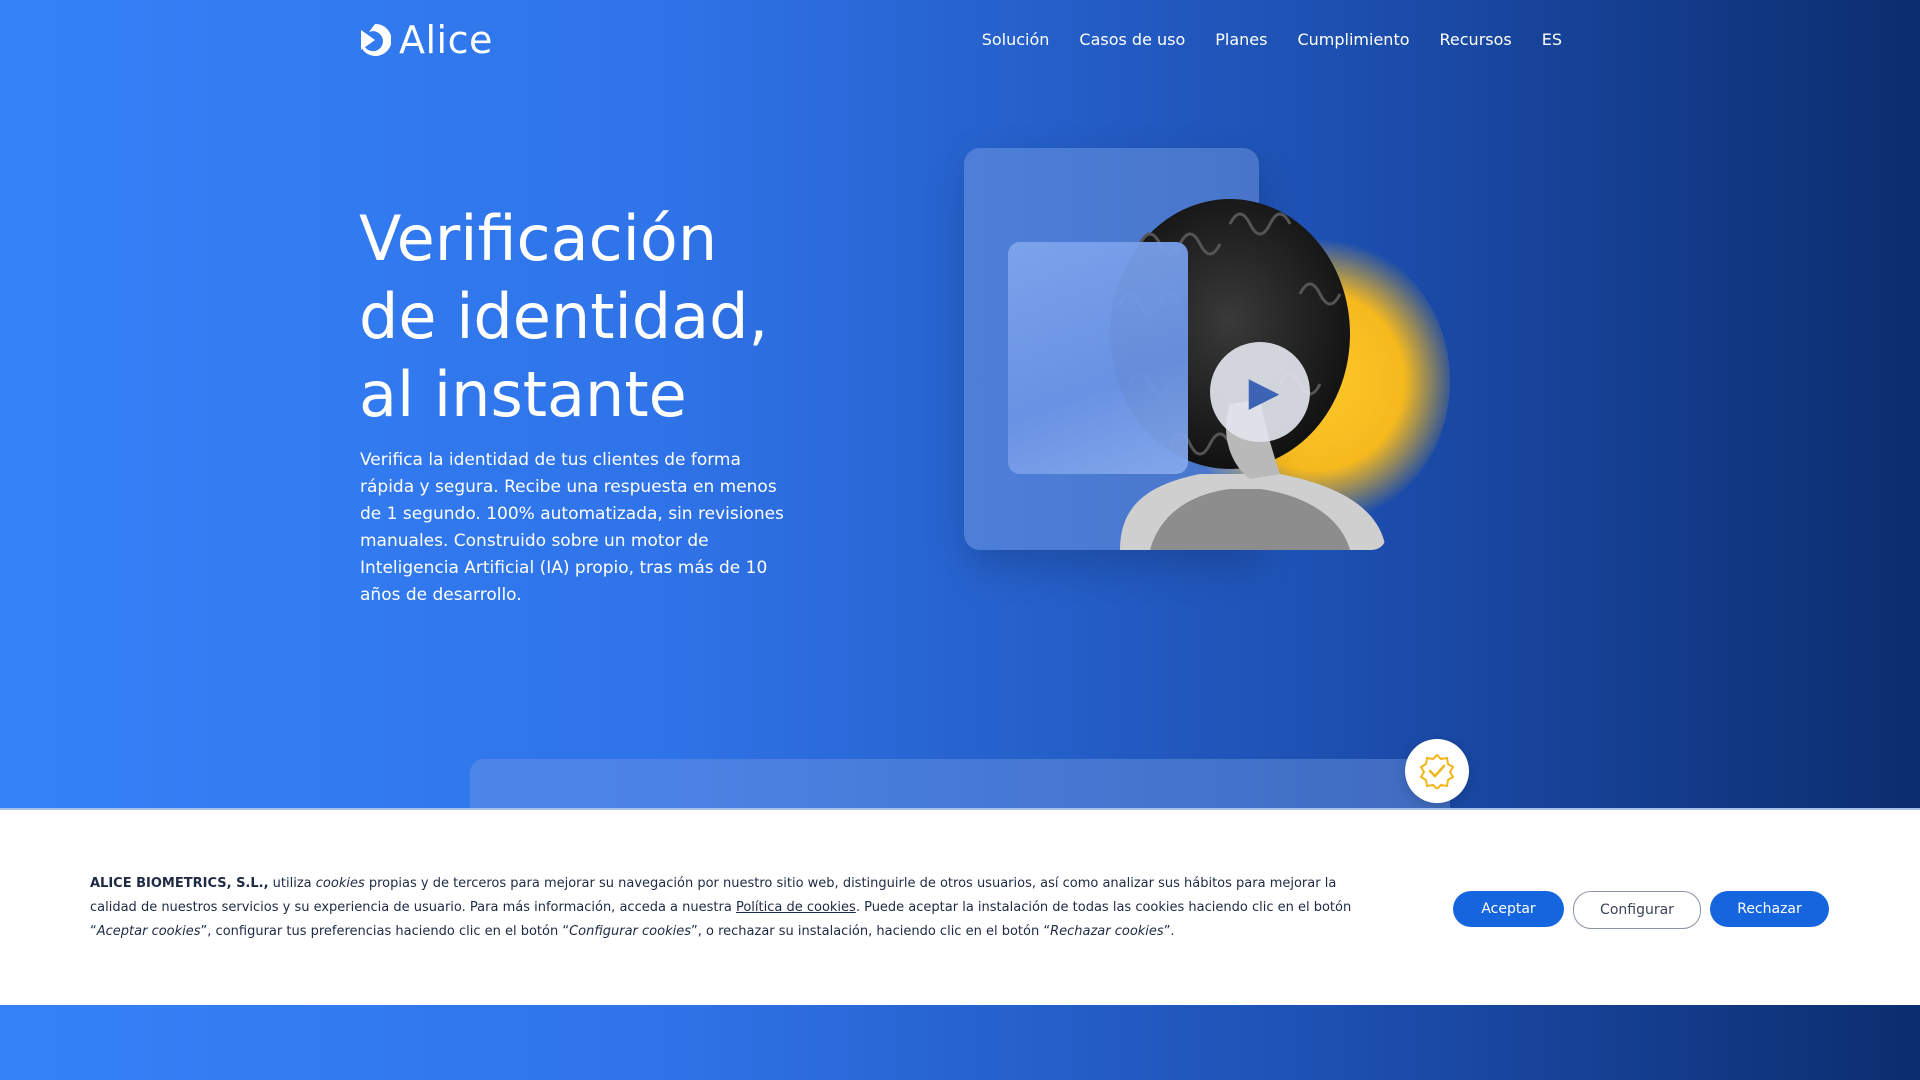 This screenshot has width=1920, height=1080. I want to click on brand-name: Alice, so click(446, 40).